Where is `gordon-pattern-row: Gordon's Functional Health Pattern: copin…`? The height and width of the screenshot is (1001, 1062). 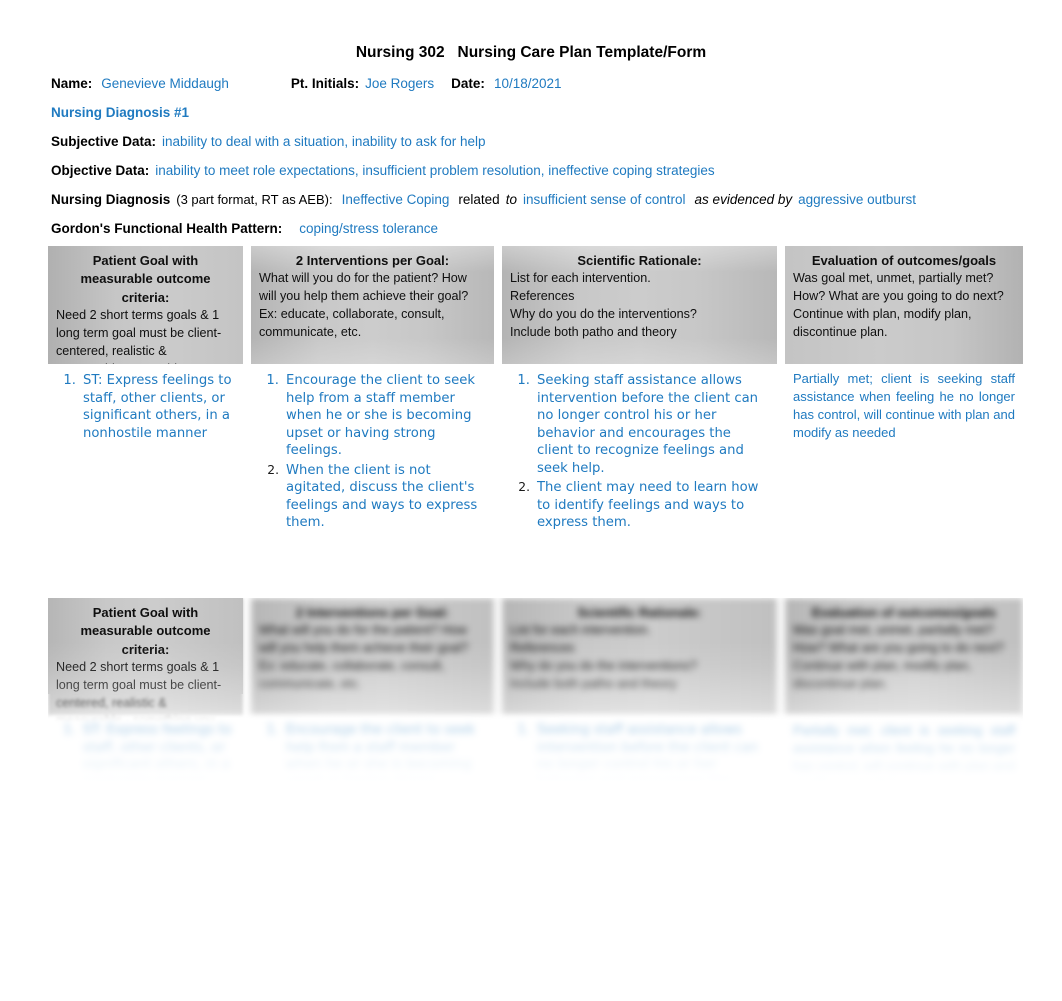
gordon-pattern-row: Gordon's Functional Health Pattern: copin… is located at coordinates (244, 228).